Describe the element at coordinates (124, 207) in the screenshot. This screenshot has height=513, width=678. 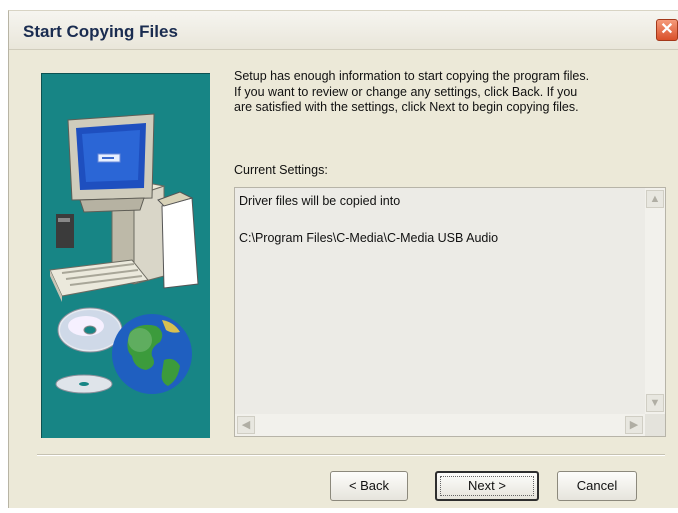
I see `computer-icon` at that location.